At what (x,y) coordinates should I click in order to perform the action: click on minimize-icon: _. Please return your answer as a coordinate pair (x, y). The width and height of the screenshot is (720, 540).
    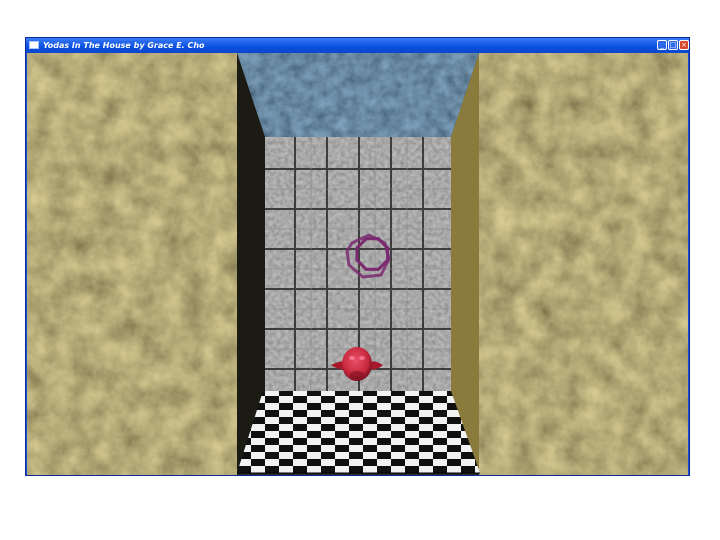
    Looking at the image, I should click on (662, 45).